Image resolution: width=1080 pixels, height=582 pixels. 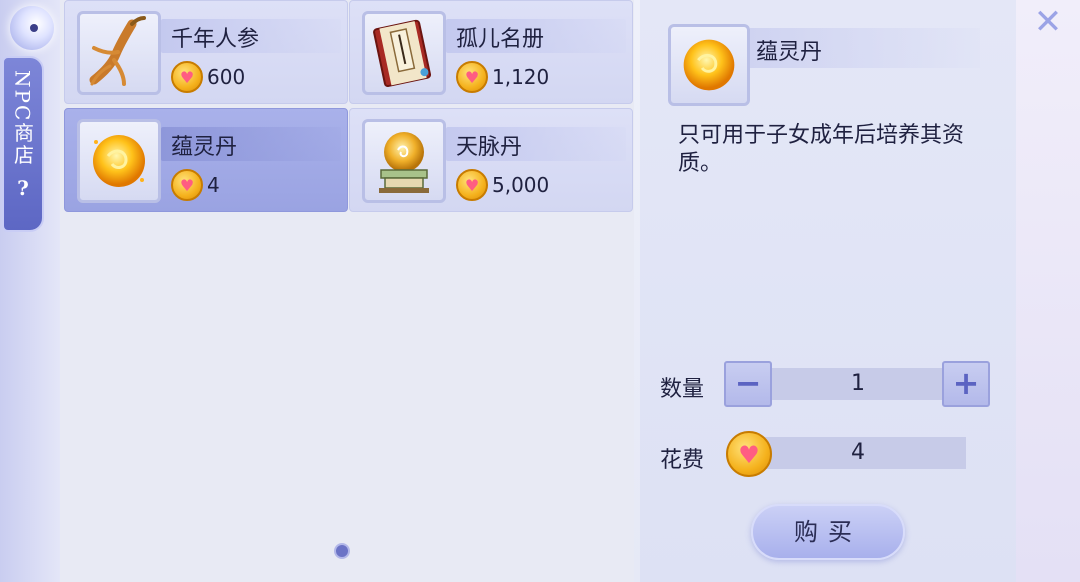 What do you see at coordinates (966, 384) in the screenshot?
I see `quantity-increase-button: +` at bounding box center [966, 384].